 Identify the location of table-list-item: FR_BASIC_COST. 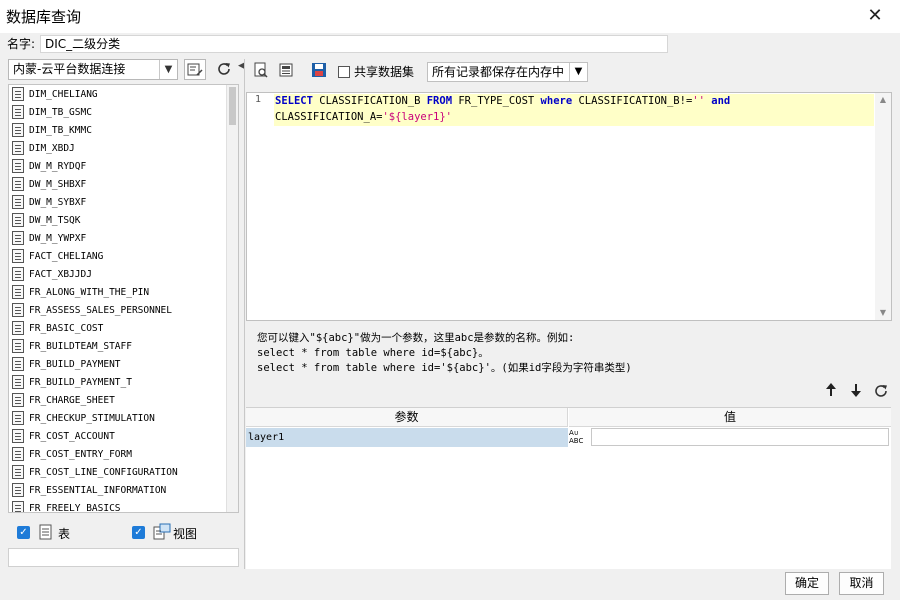
(118, 328).